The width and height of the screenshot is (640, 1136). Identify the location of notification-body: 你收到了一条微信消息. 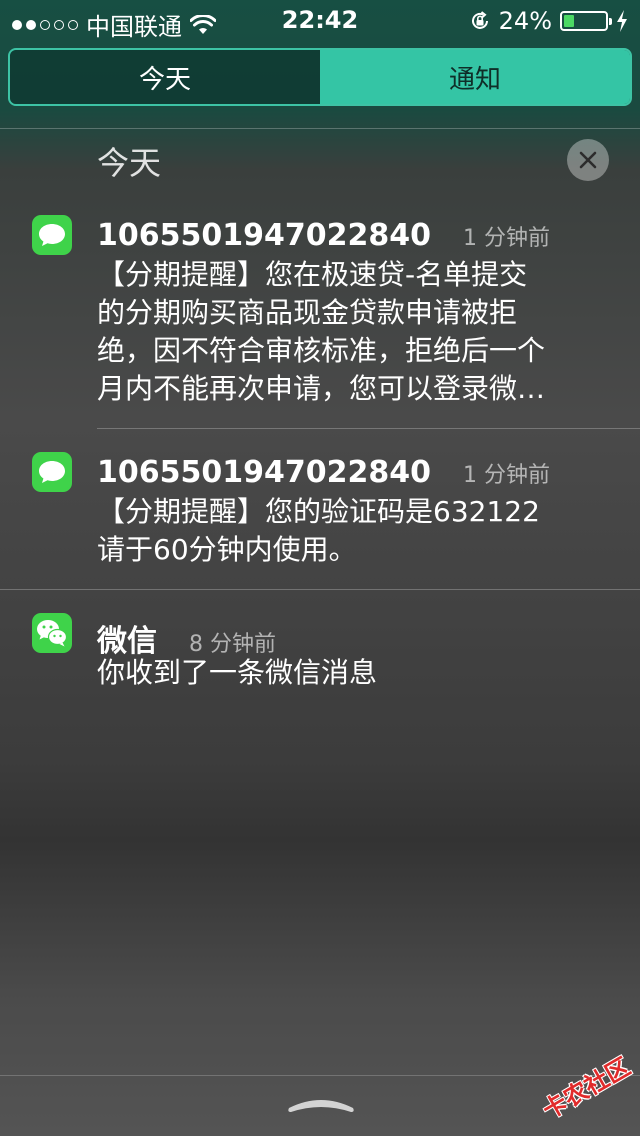
(357, 673).